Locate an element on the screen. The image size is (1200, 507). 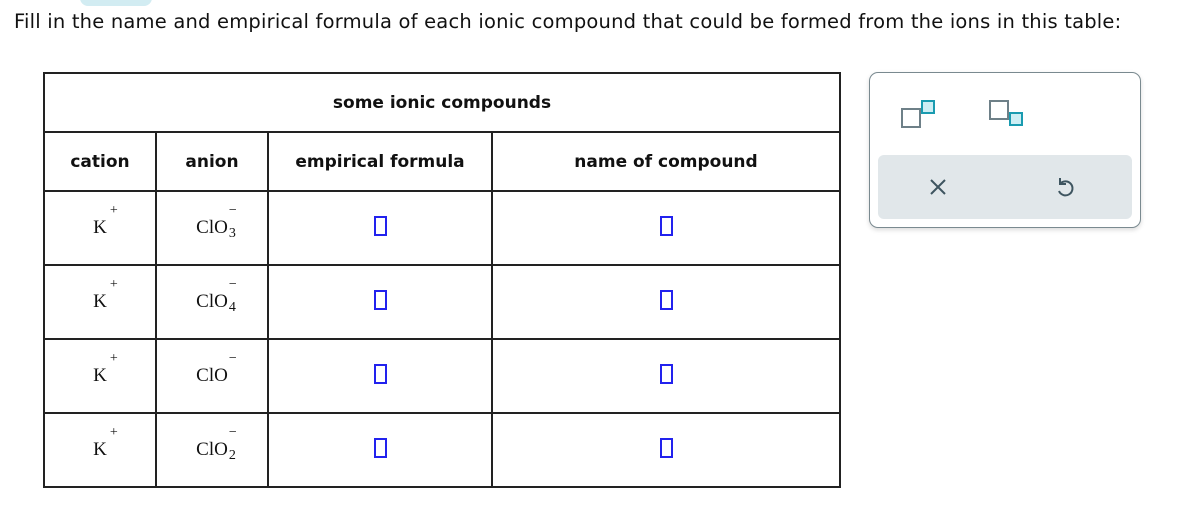
answer-tool-panel is located at coordinates (1005, 150).